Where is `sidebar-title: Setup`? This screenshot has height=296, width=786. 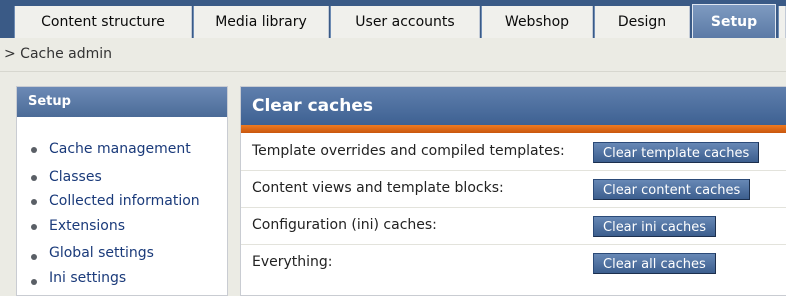
sidebar-title: Setup is located at coordinates (122, 102).